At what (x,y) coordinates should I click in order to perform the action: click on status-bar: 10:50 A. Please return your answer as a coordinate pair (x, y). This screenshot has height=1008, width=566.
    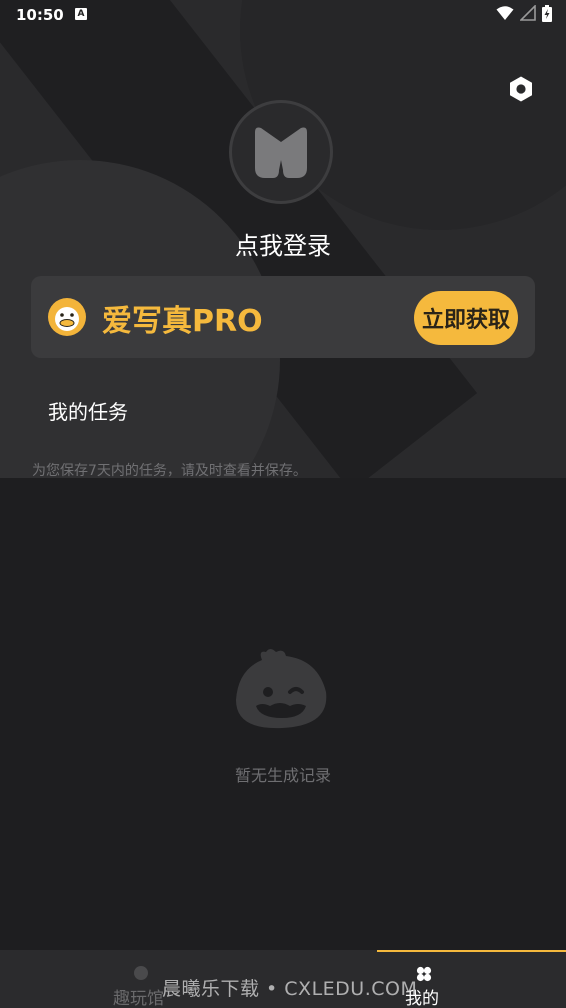
    Looking at the image, I should click on (283, 15).